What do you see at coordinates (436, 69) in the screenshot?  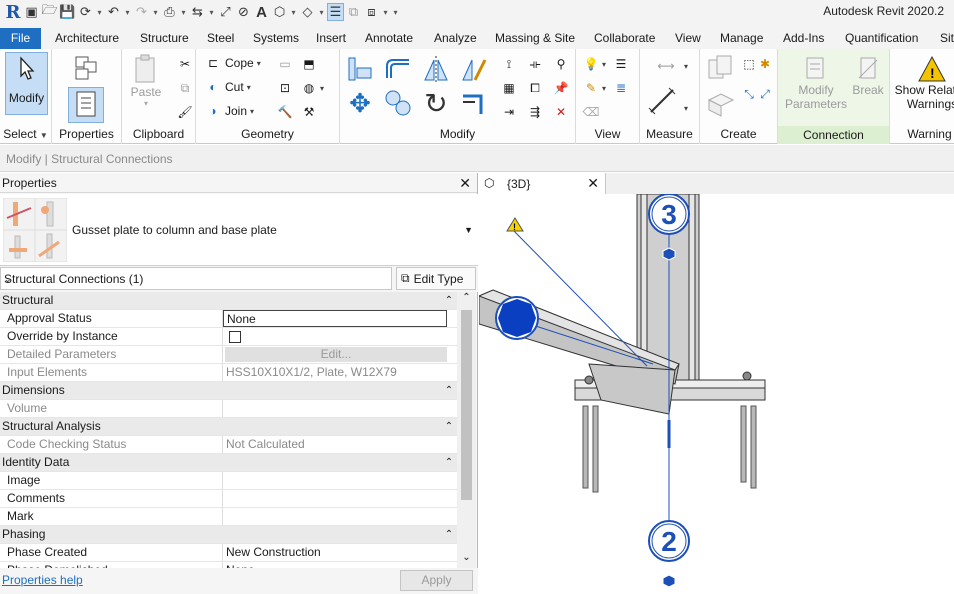 I see `mirror-pick-axis-button` at bounding box center [436, 69].